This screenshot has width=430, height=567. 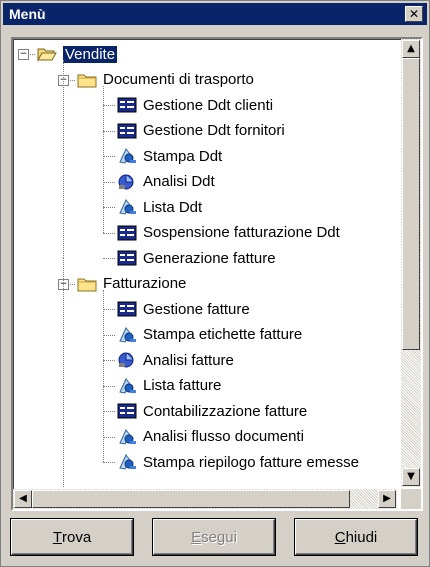 What do you see at coordinates (179, 181) in the screenshot?
I see `tree-node-label: Analisi Ddt` at bounding box center [179, 181].